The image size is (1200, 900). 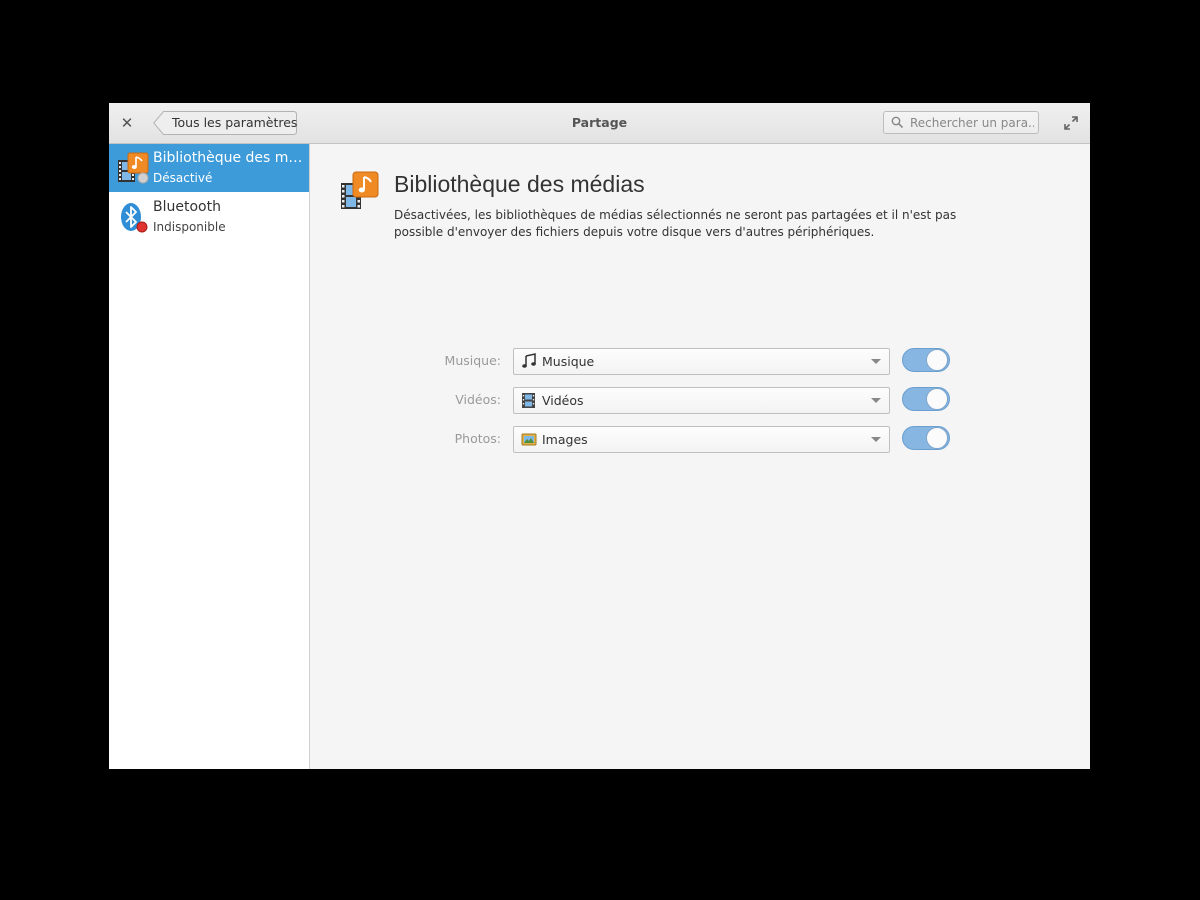 What do you see at coordinates (228, 158) in the screenshot?
I see `sidebar-item-title: Bibliothèque des médias` at bounding box center [228, 158].